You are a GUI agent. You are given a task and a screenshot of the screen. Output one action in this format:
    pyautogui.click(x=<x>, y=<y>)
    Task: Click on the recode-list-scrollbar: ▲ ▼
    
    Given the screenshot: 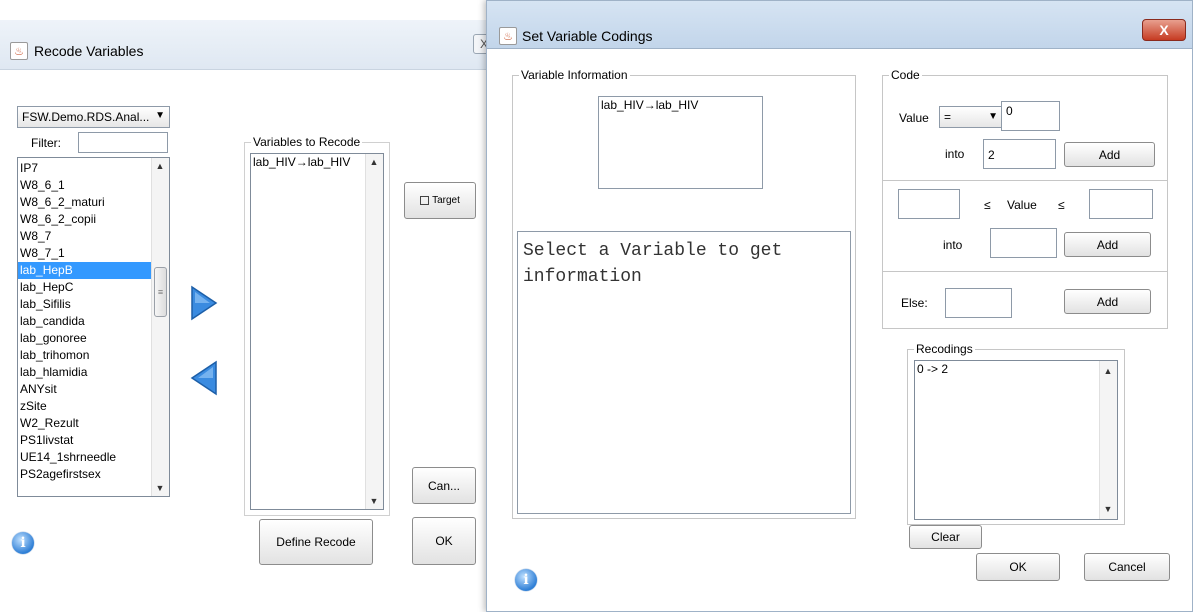 What is the action you would take?
    pyautogui.click(x=374, y=331)
    